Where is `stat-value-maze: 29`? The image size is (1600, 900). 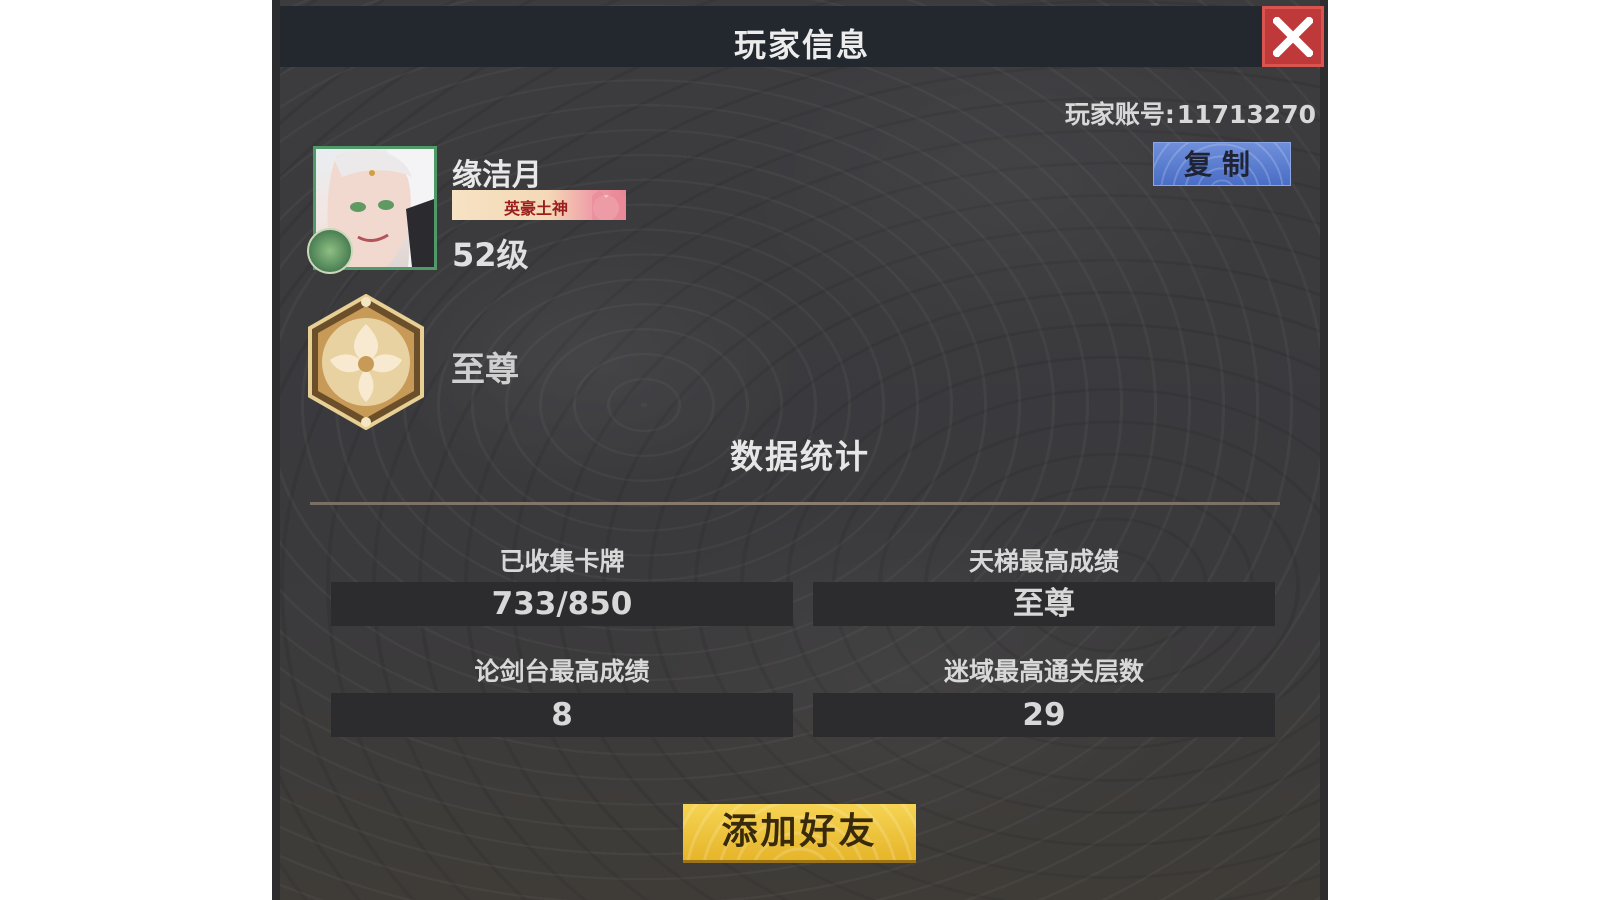 stat-value-maze: 29 is located at coordinates (1044, 715).